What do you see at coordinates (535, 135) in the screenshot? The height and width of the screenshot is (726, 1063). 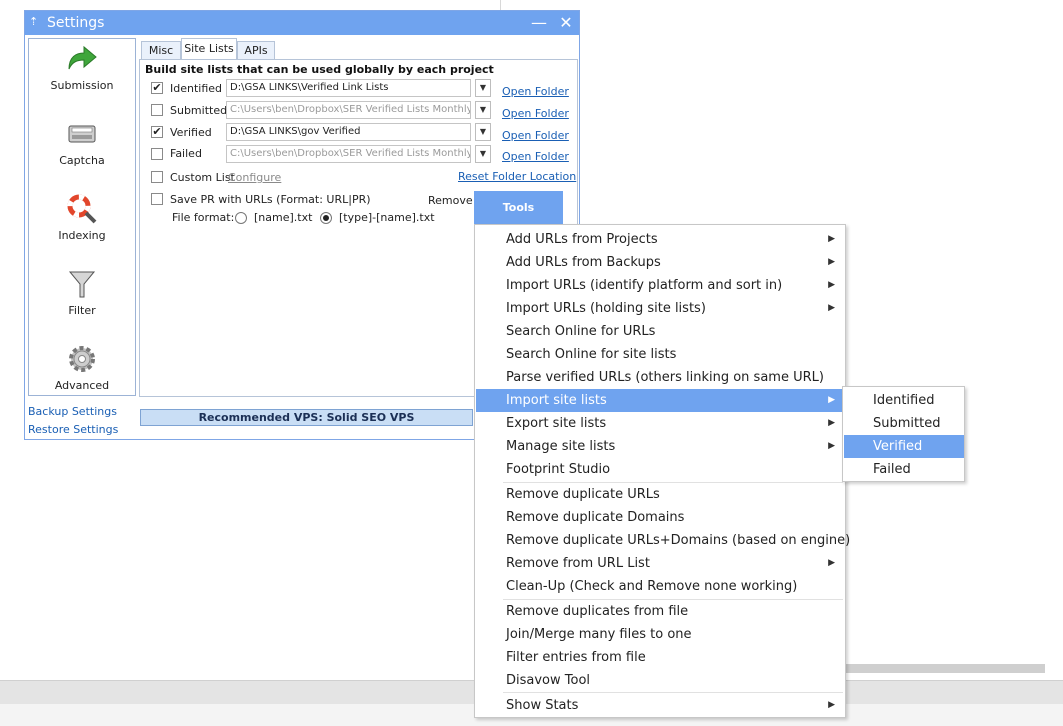 I see `verified-open-folder-link: Open Folder` at bounding box center [535, 135].